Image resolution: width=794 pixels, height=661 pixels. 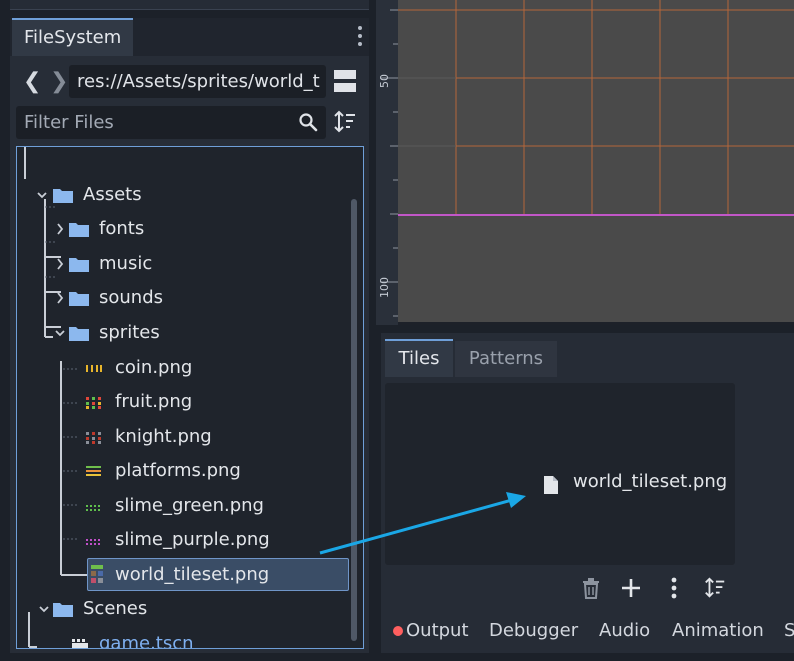 I want to click on search-icon, so click(x=308, y=122).